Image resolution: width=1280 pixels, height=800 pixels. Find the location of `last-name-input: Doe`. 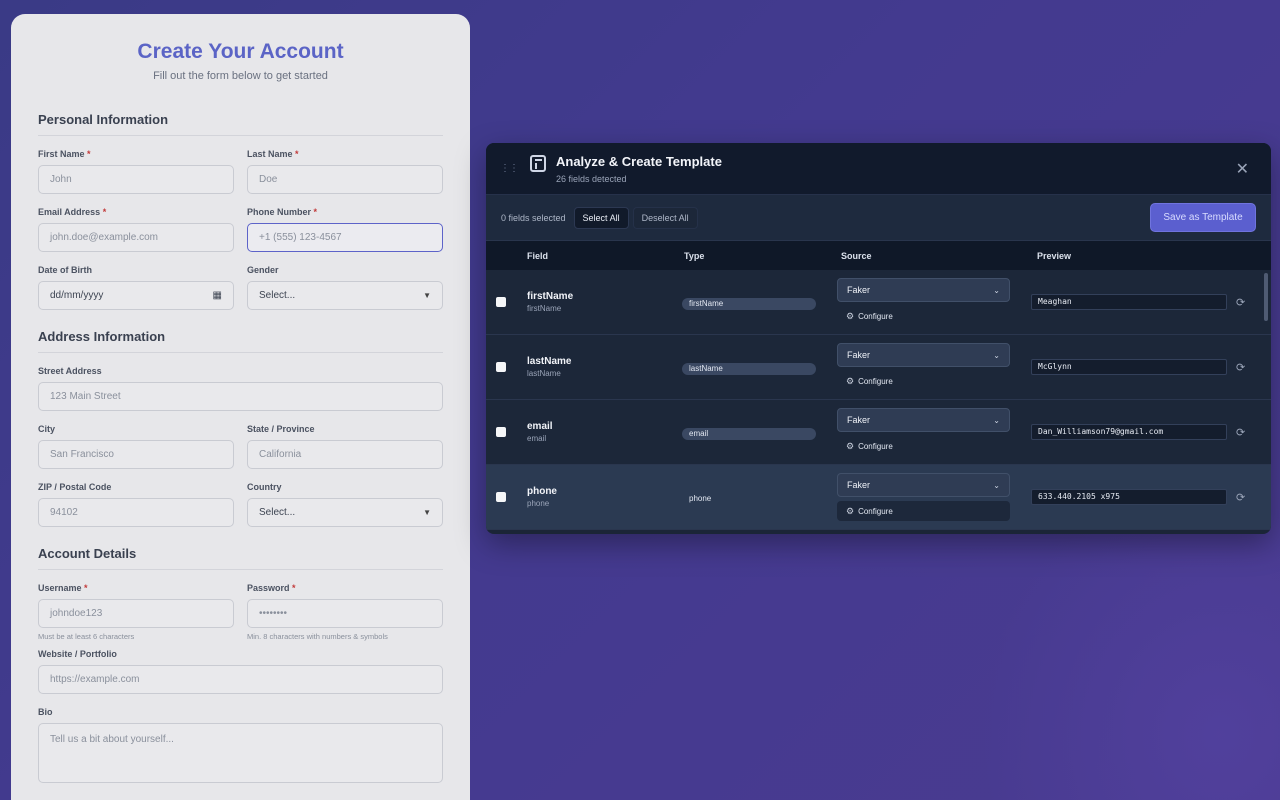

last-name-input: Doe is located at coordinates (345, 179).